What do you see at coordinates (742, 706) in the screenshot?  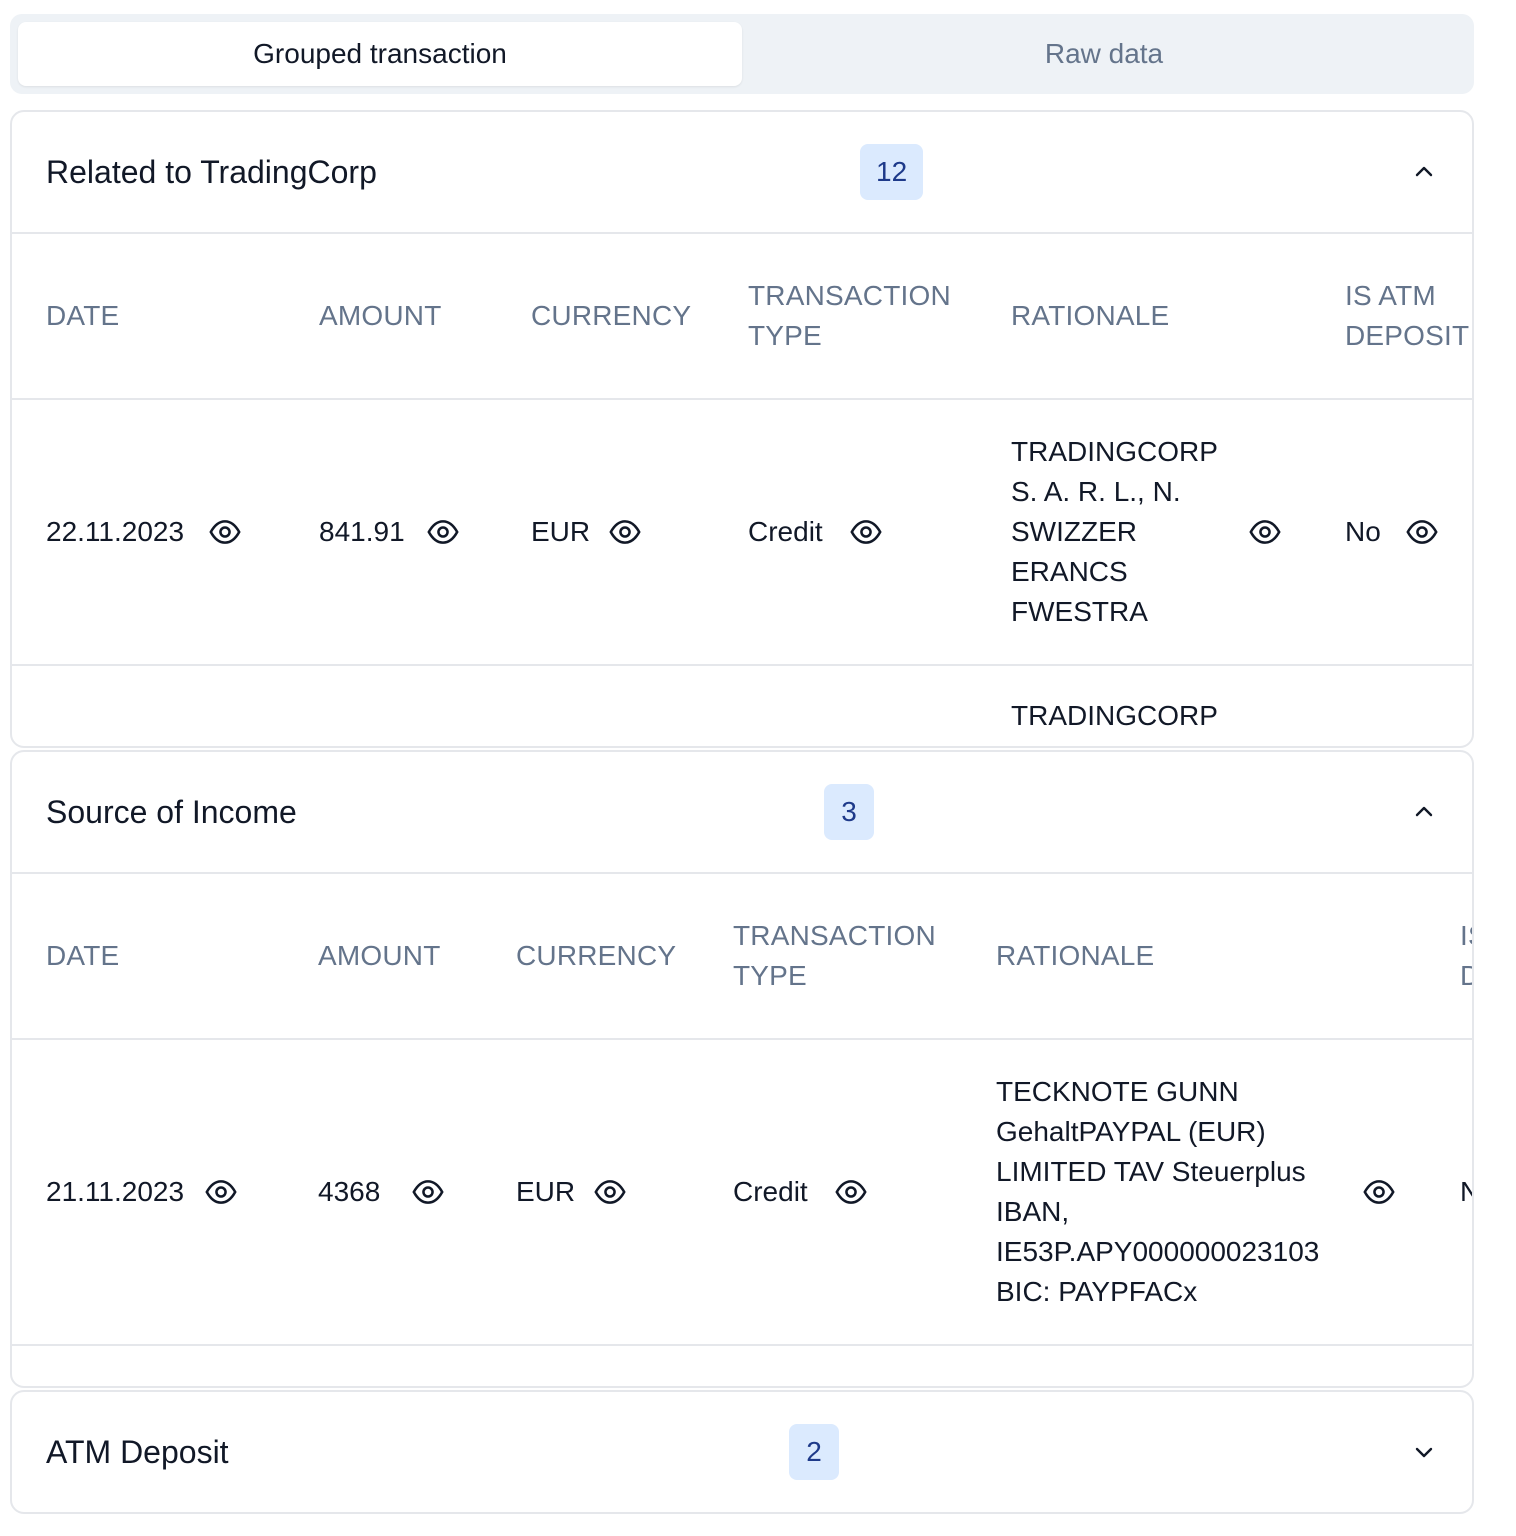 I see `table-row: TRADINGCORP` at bounding box center [742, 706].